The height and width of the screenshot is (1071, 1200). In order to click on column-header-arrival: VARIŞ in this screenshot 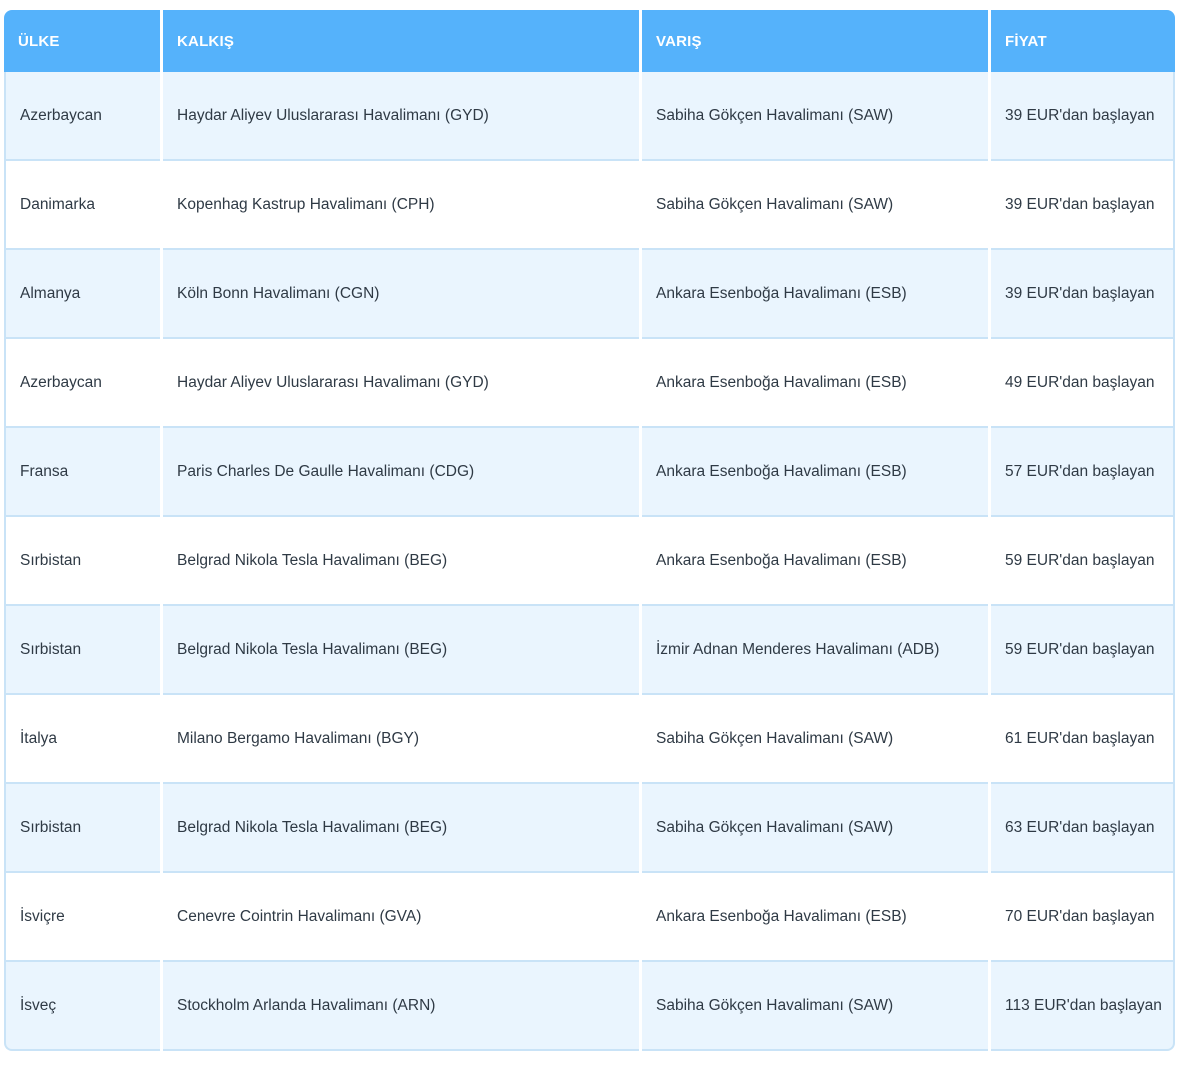, I will do `click(815, 41)`.